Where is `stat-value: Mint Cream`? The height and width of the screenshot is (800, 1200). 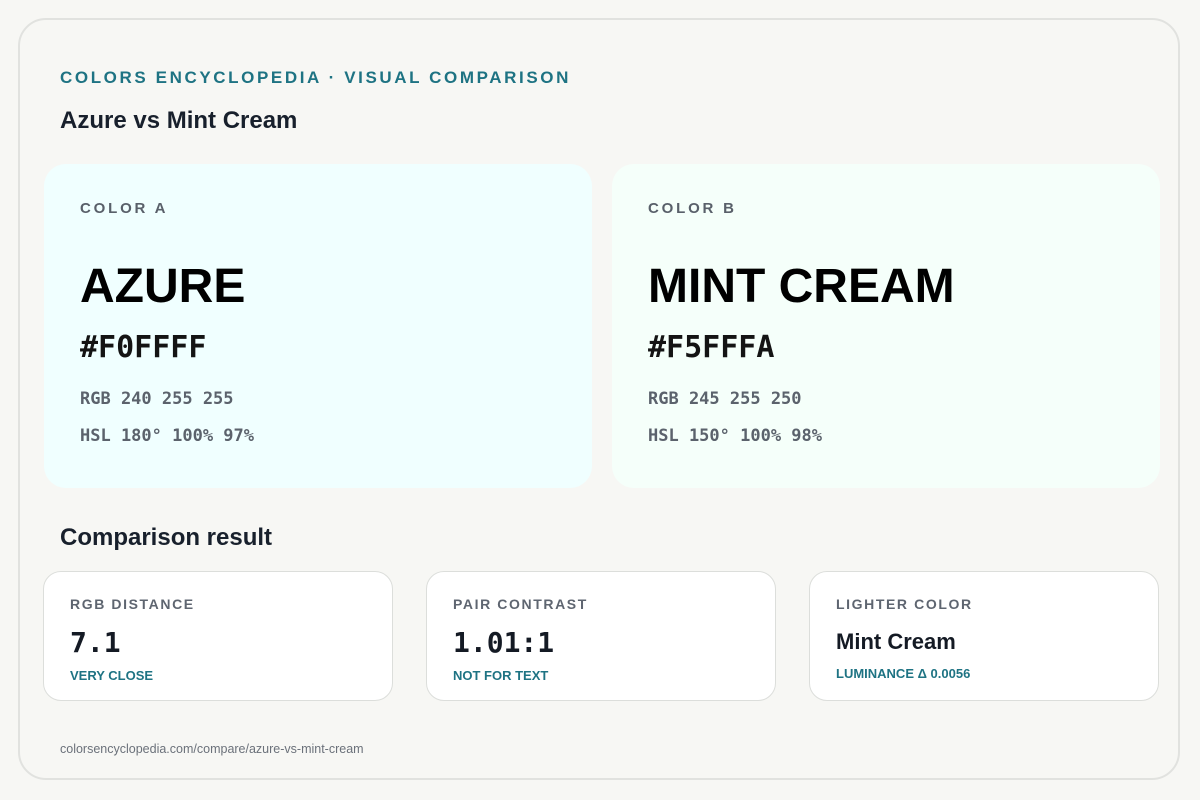 stat-value: Mint Cream is located at coordinates (896, 641).